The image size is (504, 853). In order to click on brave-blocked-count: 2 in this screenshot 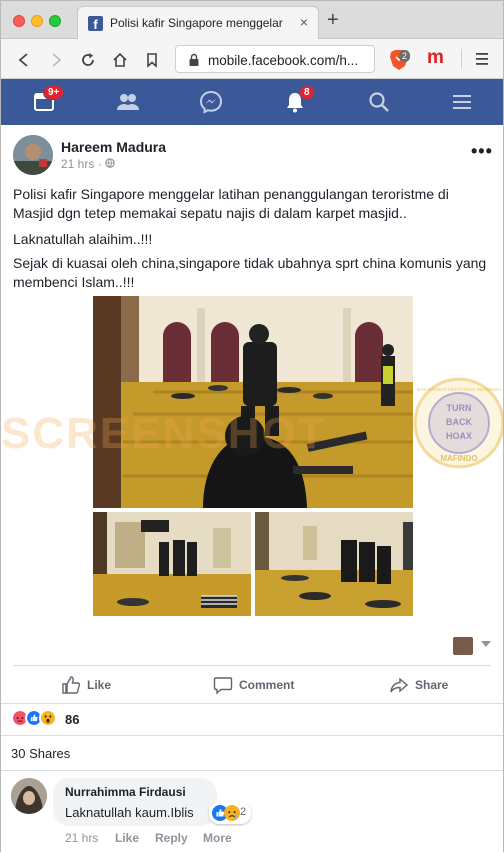, I will do `click(405, 56)`.